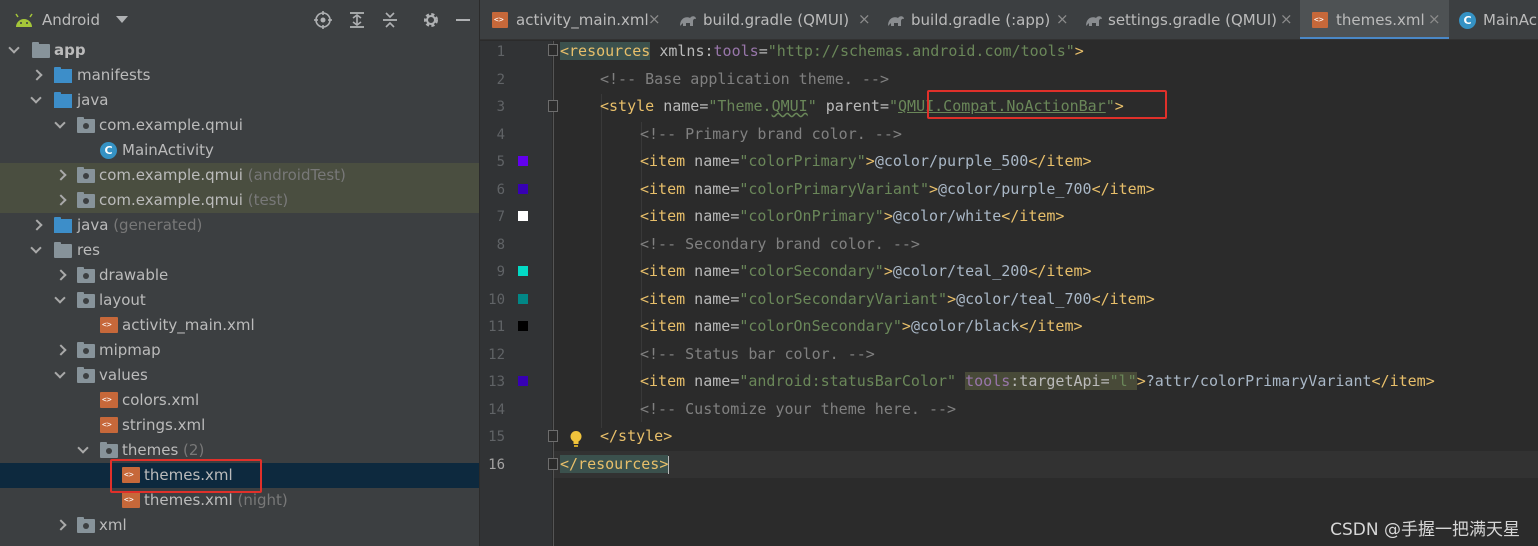 Image resolution: width=1538 pixels, height=546 pixels. What do you see at coordinates (492, 465) in the screenshot?
I see `line-number: 16` at bounding box center [492, 465].